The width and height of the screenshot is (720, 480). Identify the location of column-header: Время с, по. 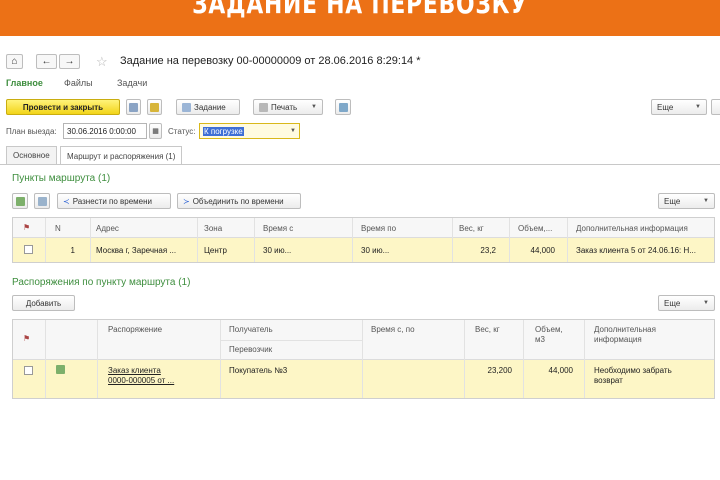
(393, 329).